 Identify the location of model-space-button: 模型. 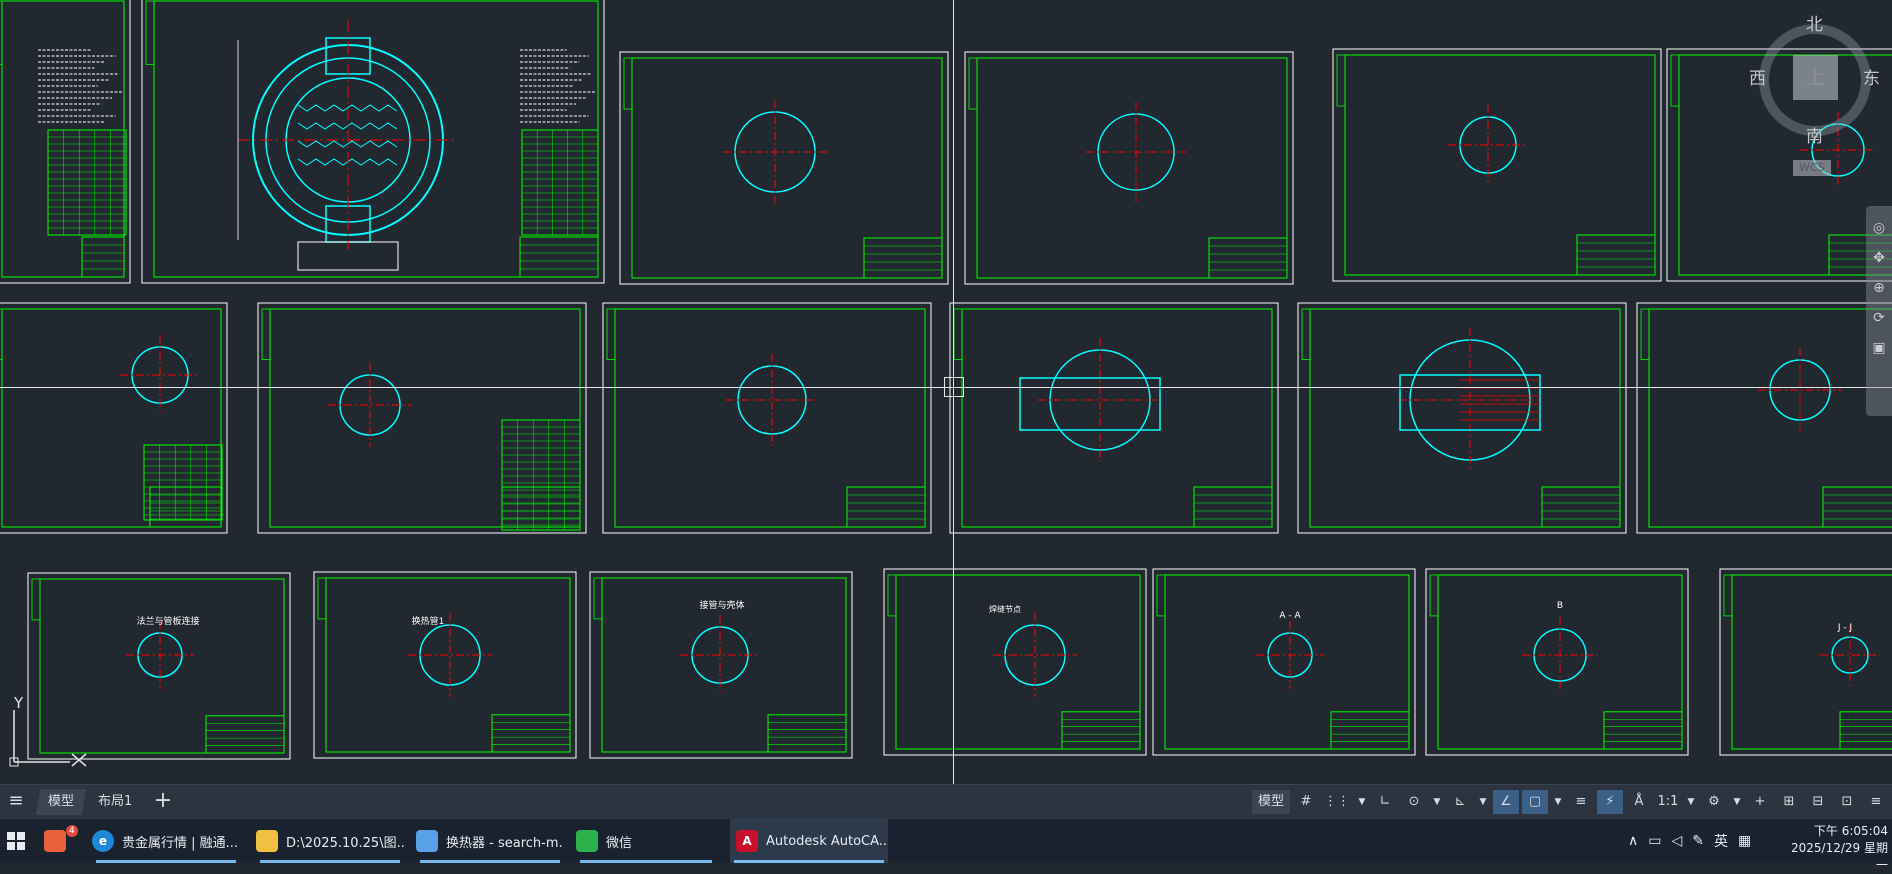
(1270, 802).